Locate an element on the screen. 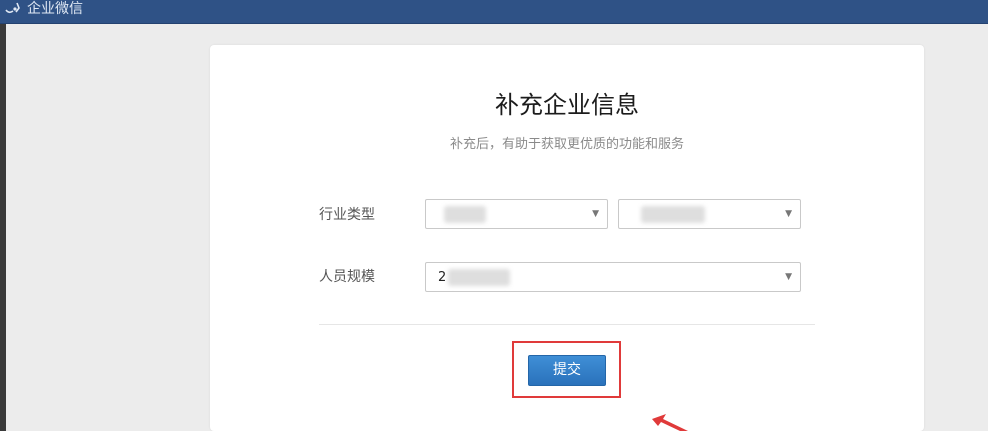  industry-primary-select: ▼ is located at coordinates (516, 214).